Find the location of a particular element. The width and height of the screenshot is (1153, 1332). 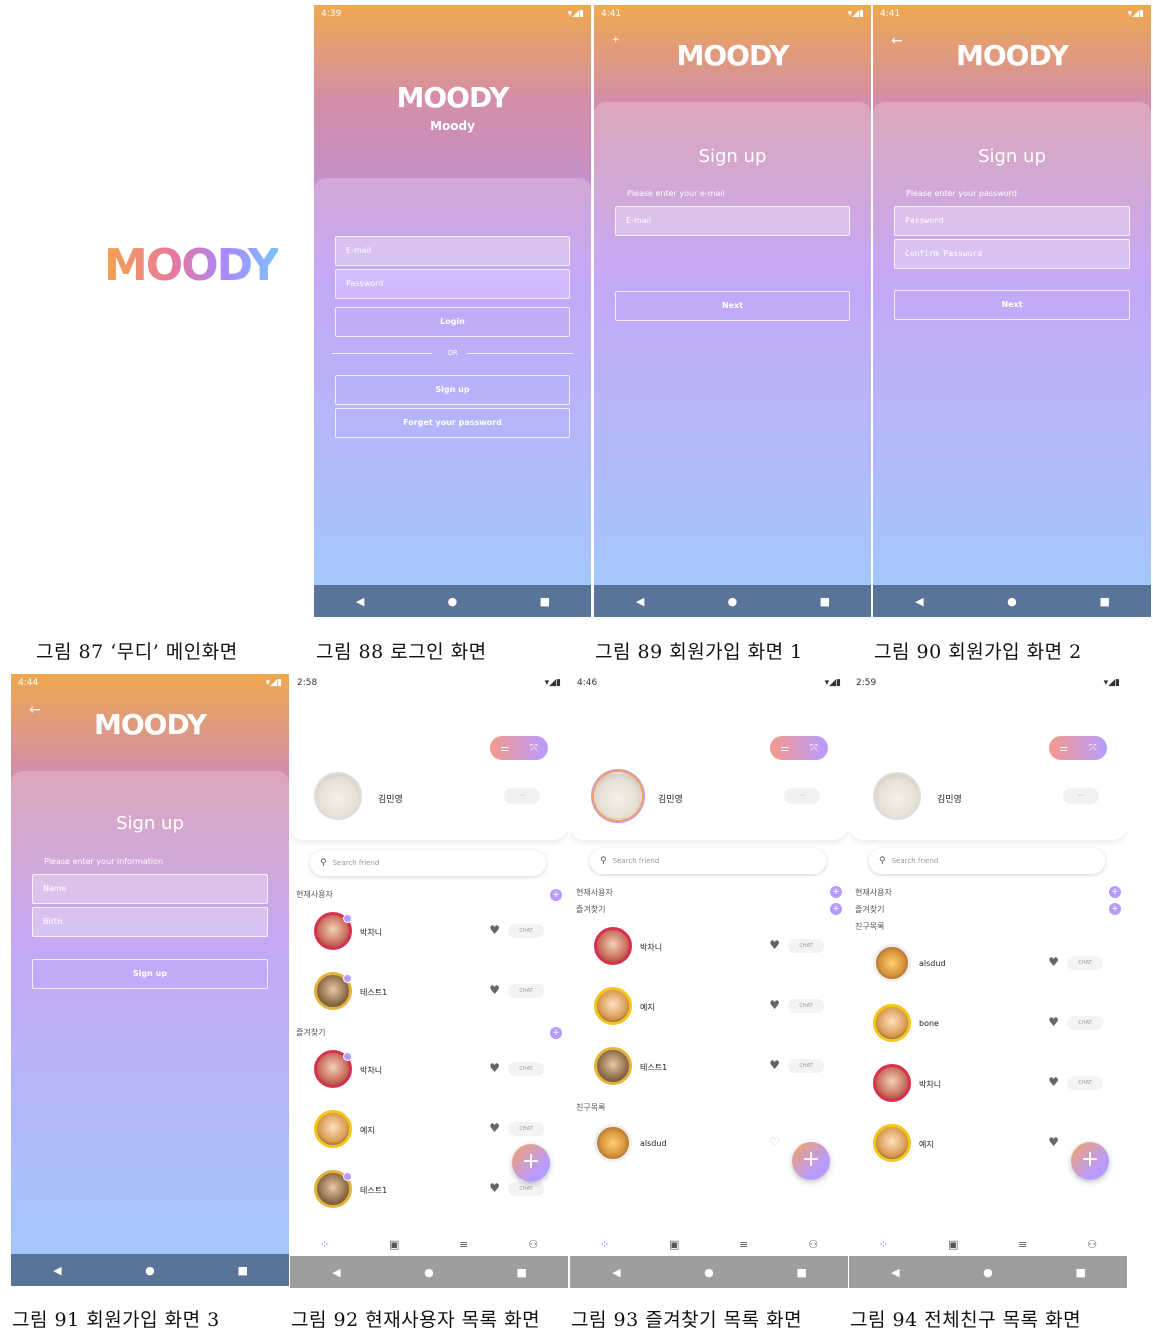

confirm-password-field: Confirm Password is located at coordinates (1012, 254).